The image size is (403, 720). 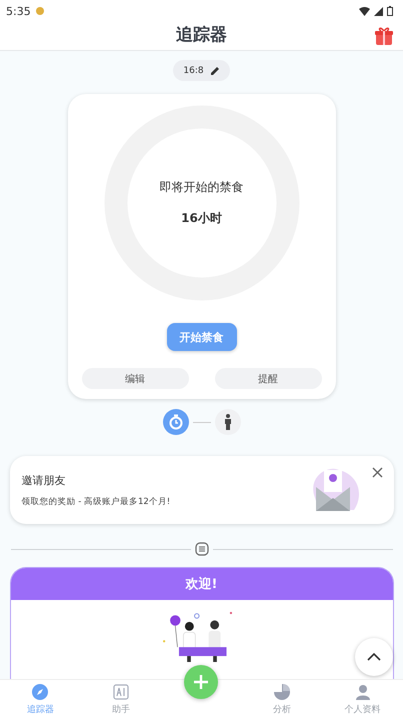 What do you see at coordinates (364, 11) in the screenshot?
I see `wifi-icon` at bounding box center [364, 11].